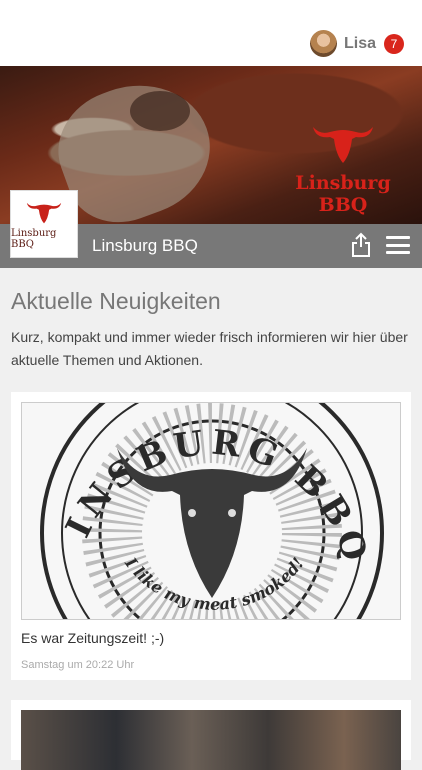 The image size is (422, 770). I want to click on news-title: Es war Zeitungszeit! ;-), so click(92, 638).